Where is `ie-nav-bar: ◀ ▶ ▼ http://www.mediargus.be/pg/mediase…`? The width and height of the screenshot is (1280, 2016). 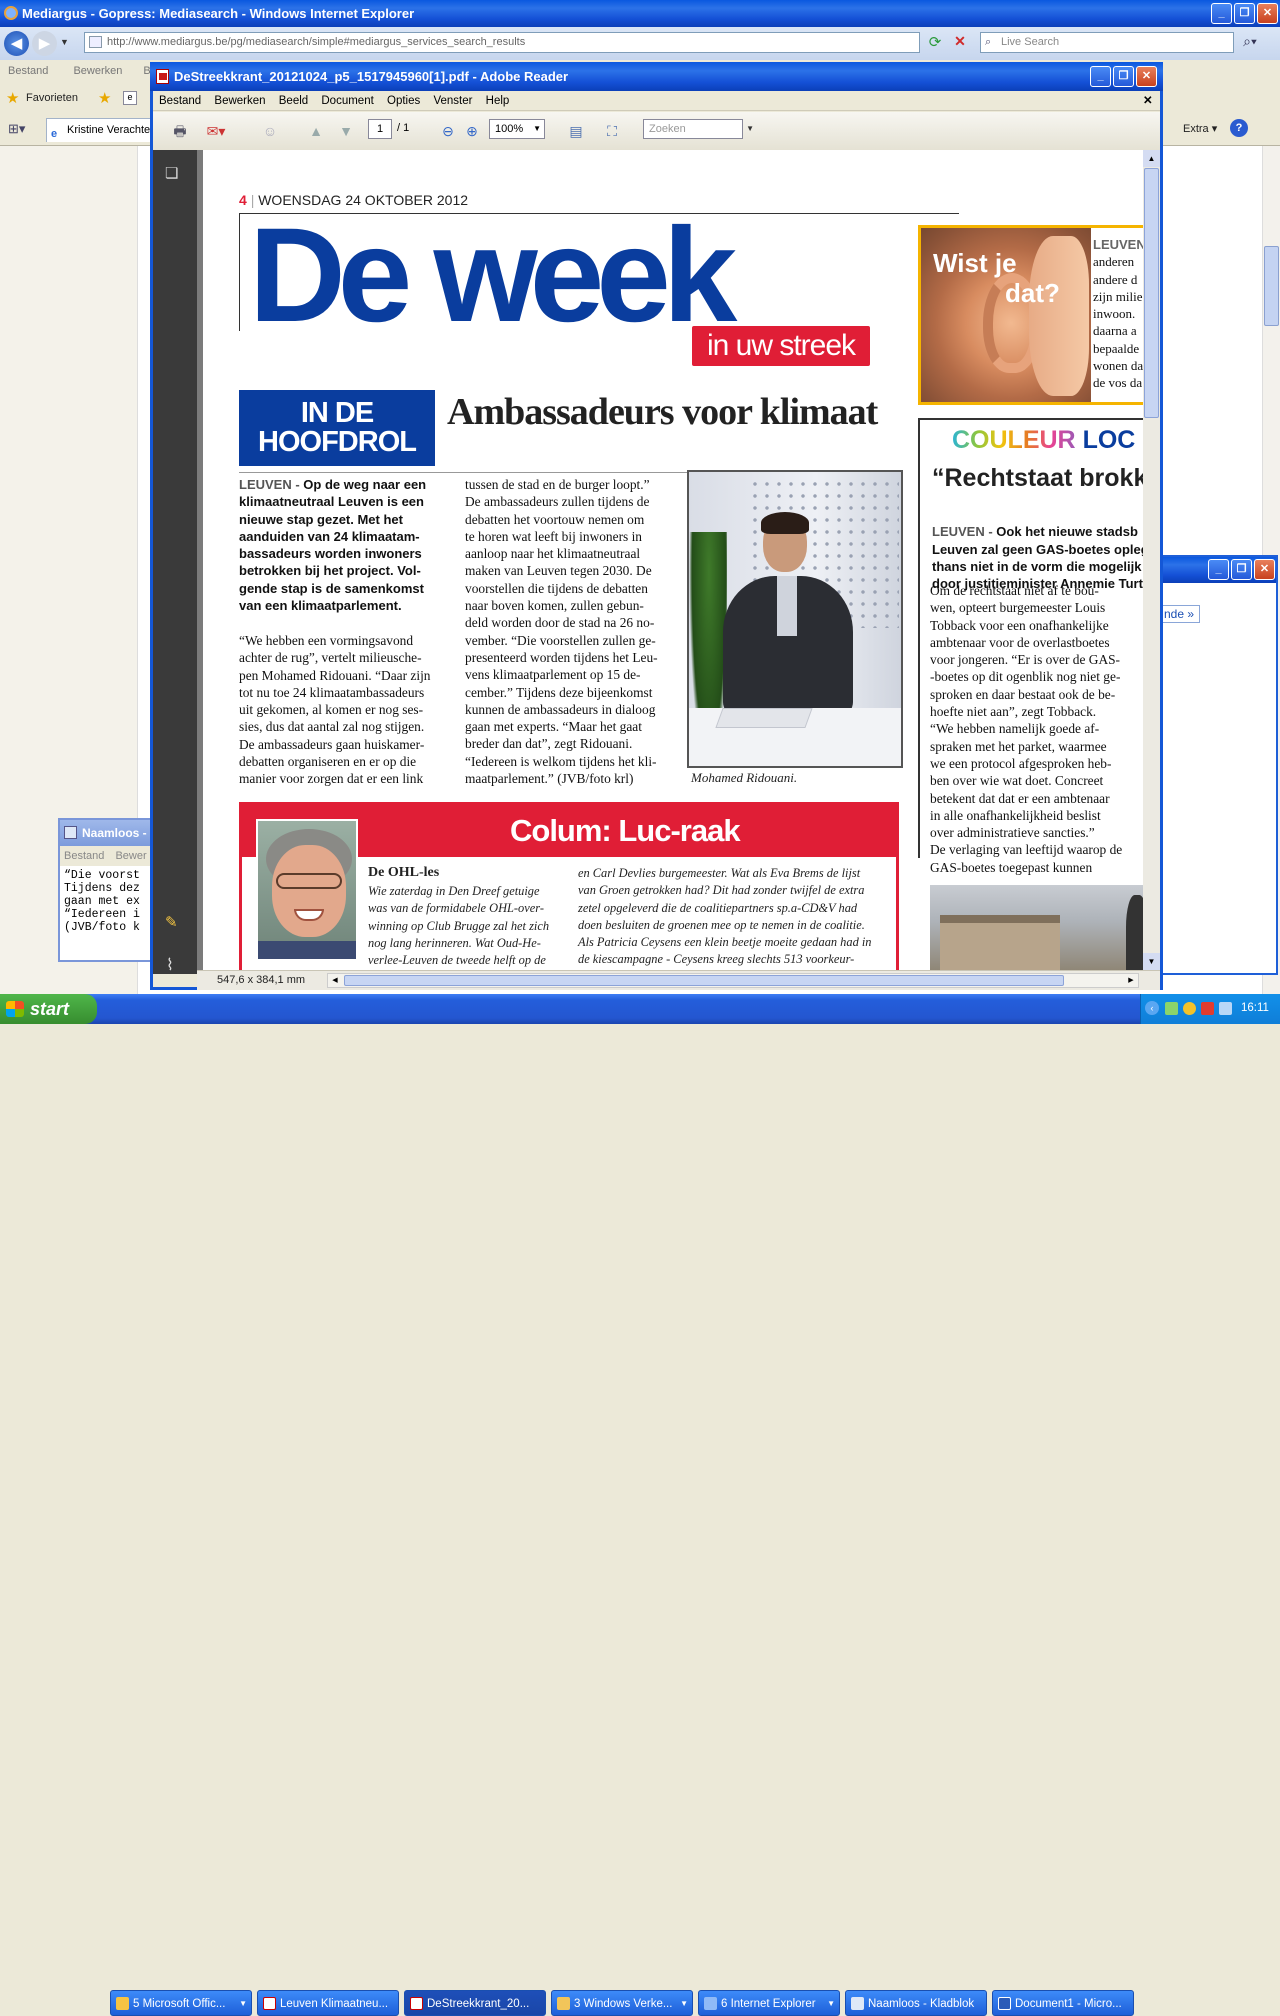
ie-nav-bar: ◀ ▶ ▼ http://www.mediargus.be/pg/mediase… is located at coordinates (640, 43).